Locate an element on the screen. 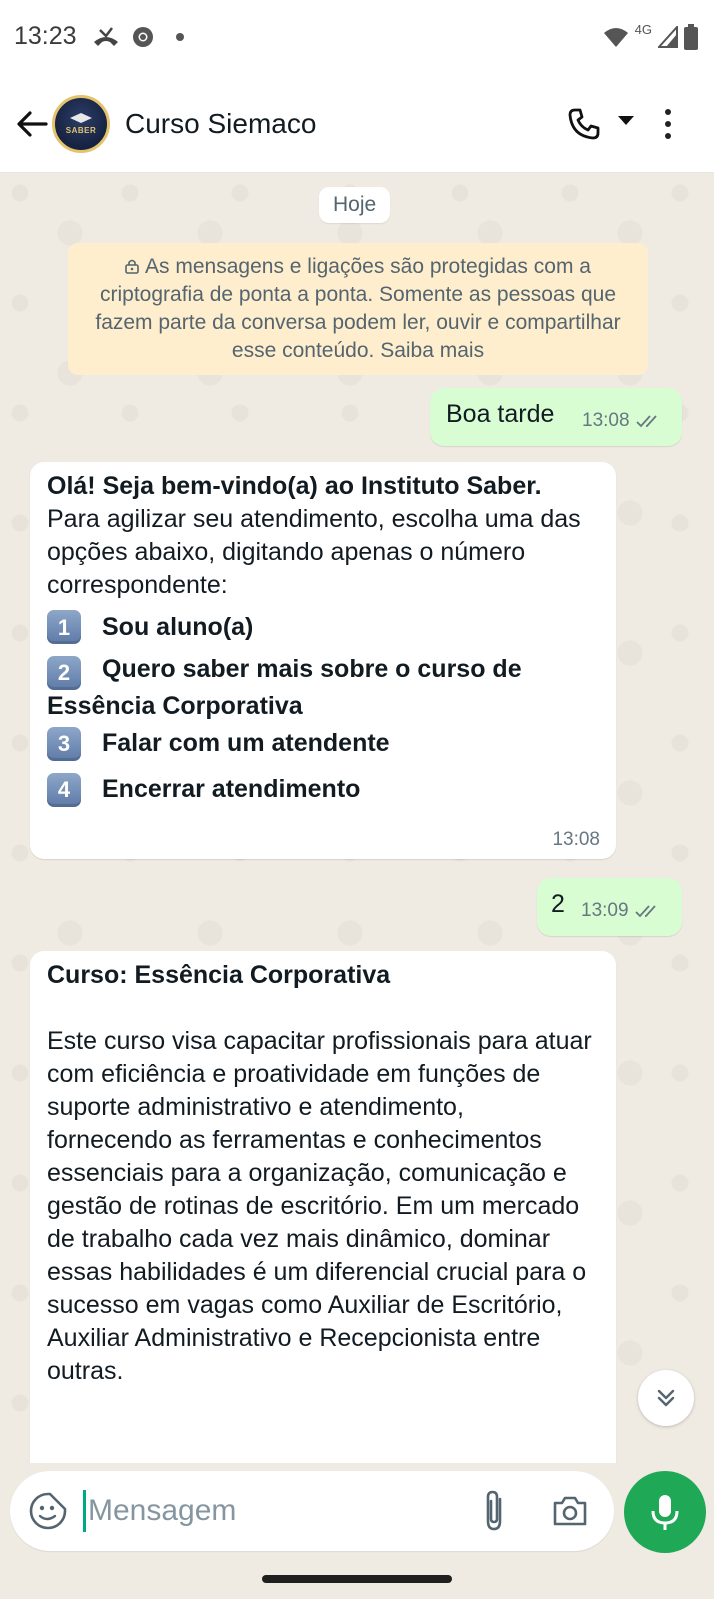  chevron-double-down-icon is located at coordinates (666, 1398).